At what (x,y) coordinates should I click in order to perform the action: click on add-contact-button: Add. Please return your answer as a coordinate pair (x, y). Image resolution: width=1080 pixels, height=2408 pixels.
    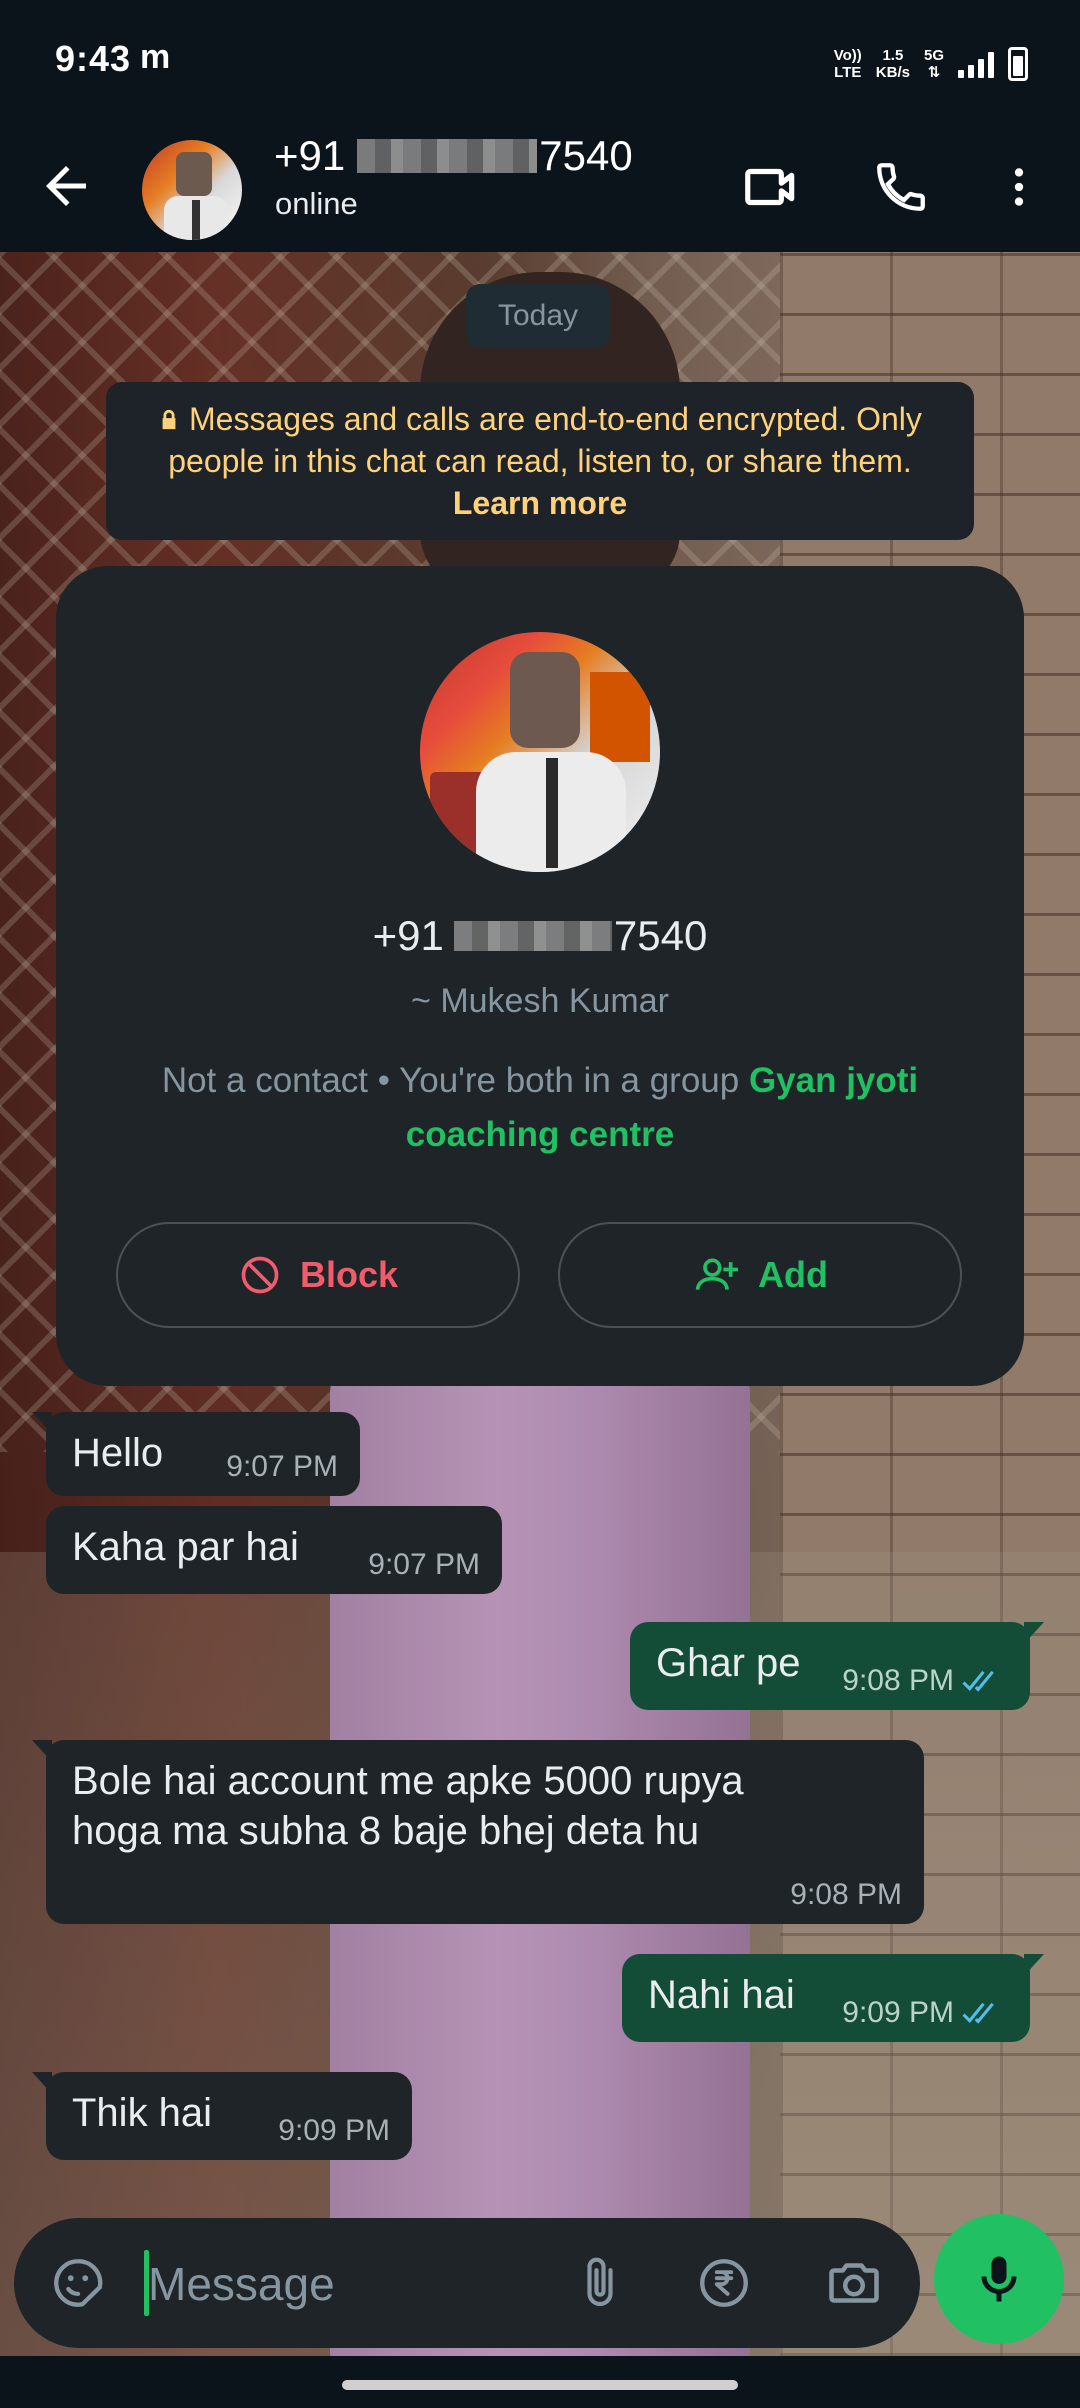
    Looking at the image, I should click on (760, 1275).